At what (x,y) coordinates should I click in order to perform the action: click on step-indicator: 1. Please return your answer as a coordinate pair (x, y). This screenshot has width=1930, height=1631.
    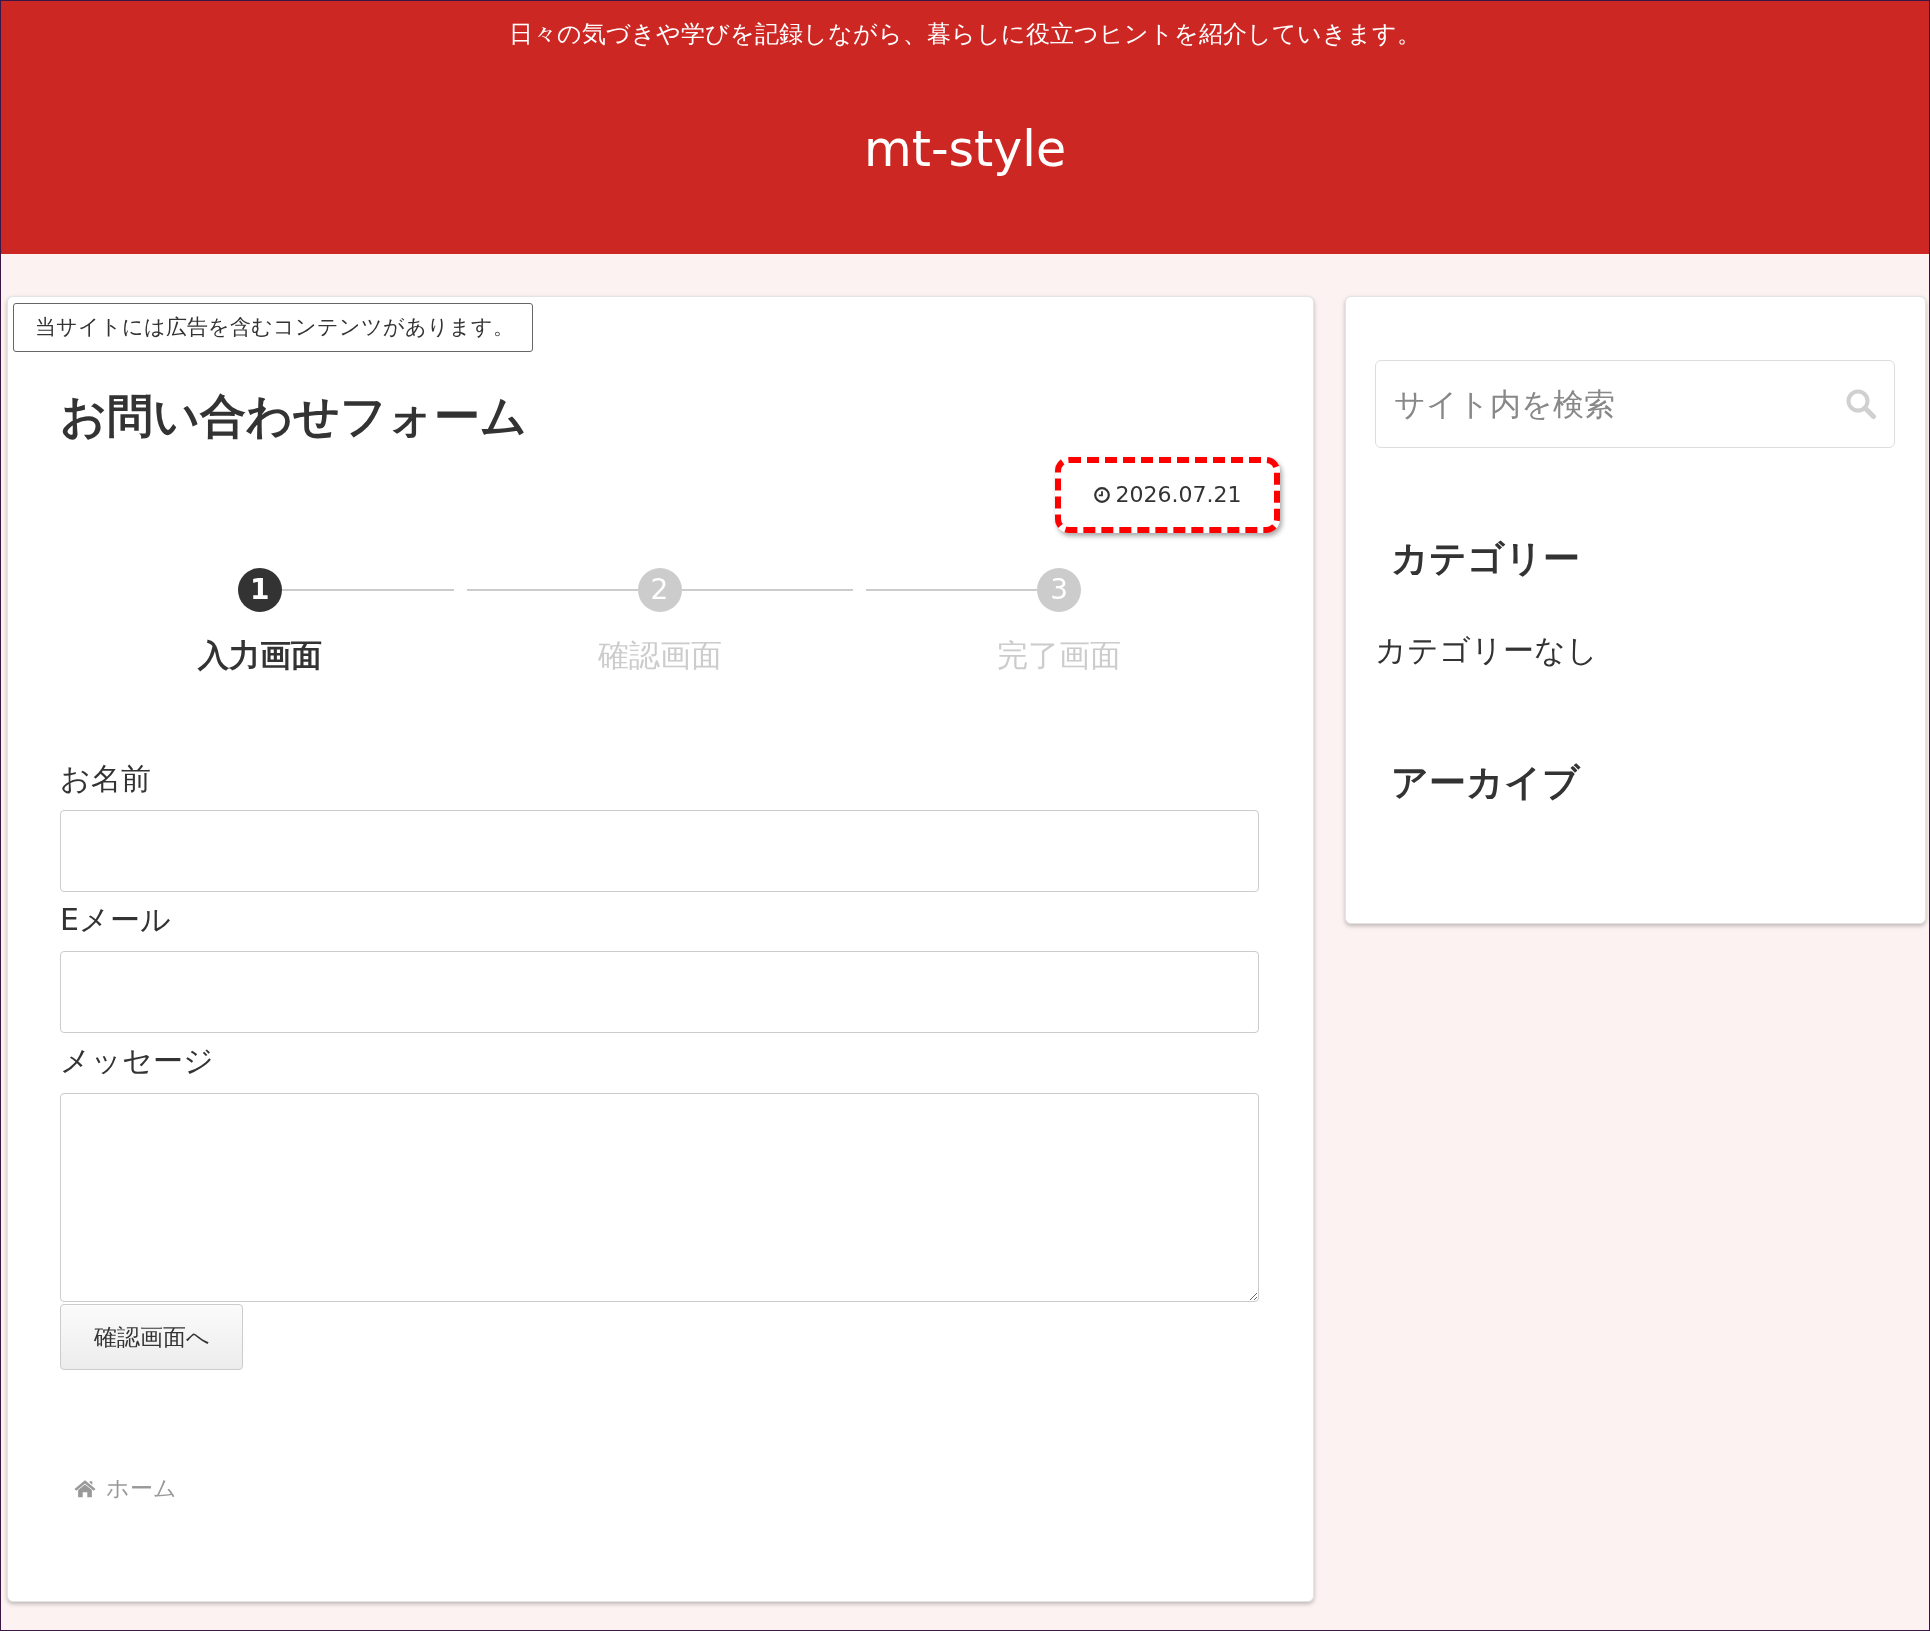
    Looking at the image, I should click on (259, 590).